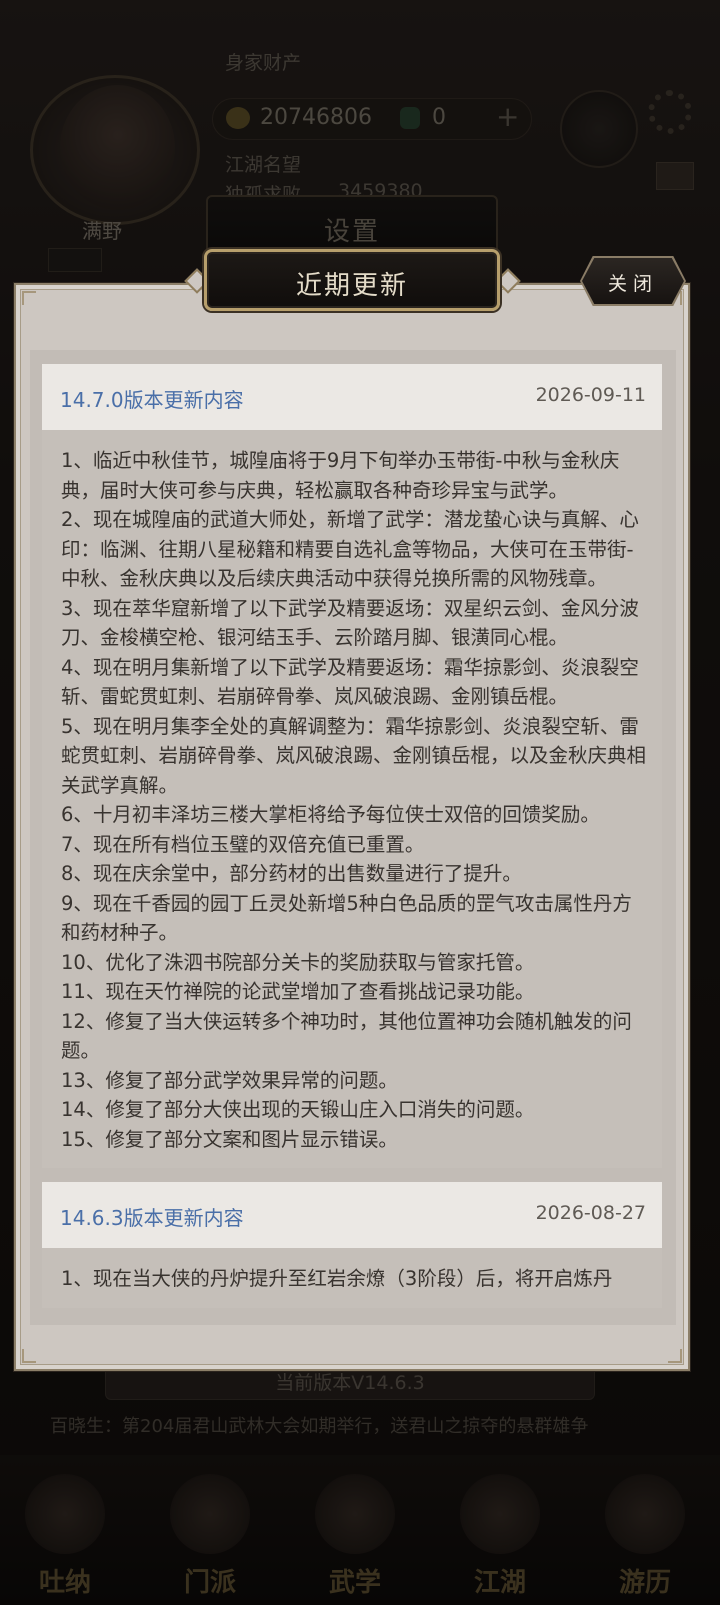  I want to click on release-date: 2026-08-27, so click(590, 1213).